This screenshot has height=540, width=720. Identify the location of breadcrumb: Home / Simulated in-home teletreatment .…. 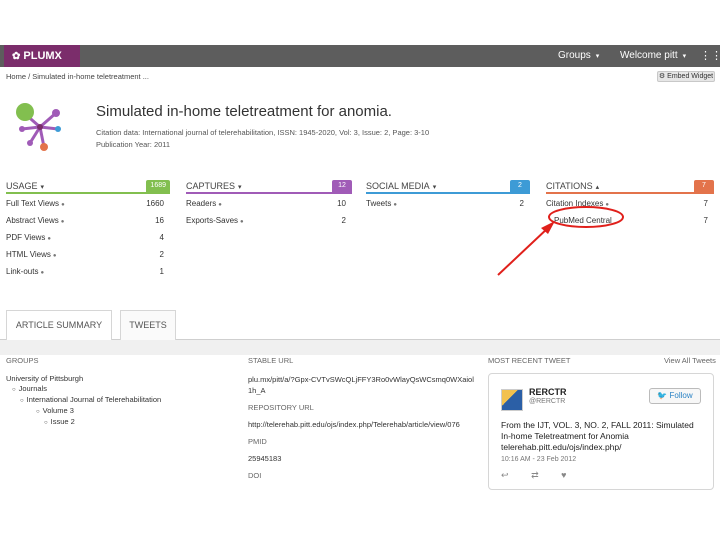
(77, 76).